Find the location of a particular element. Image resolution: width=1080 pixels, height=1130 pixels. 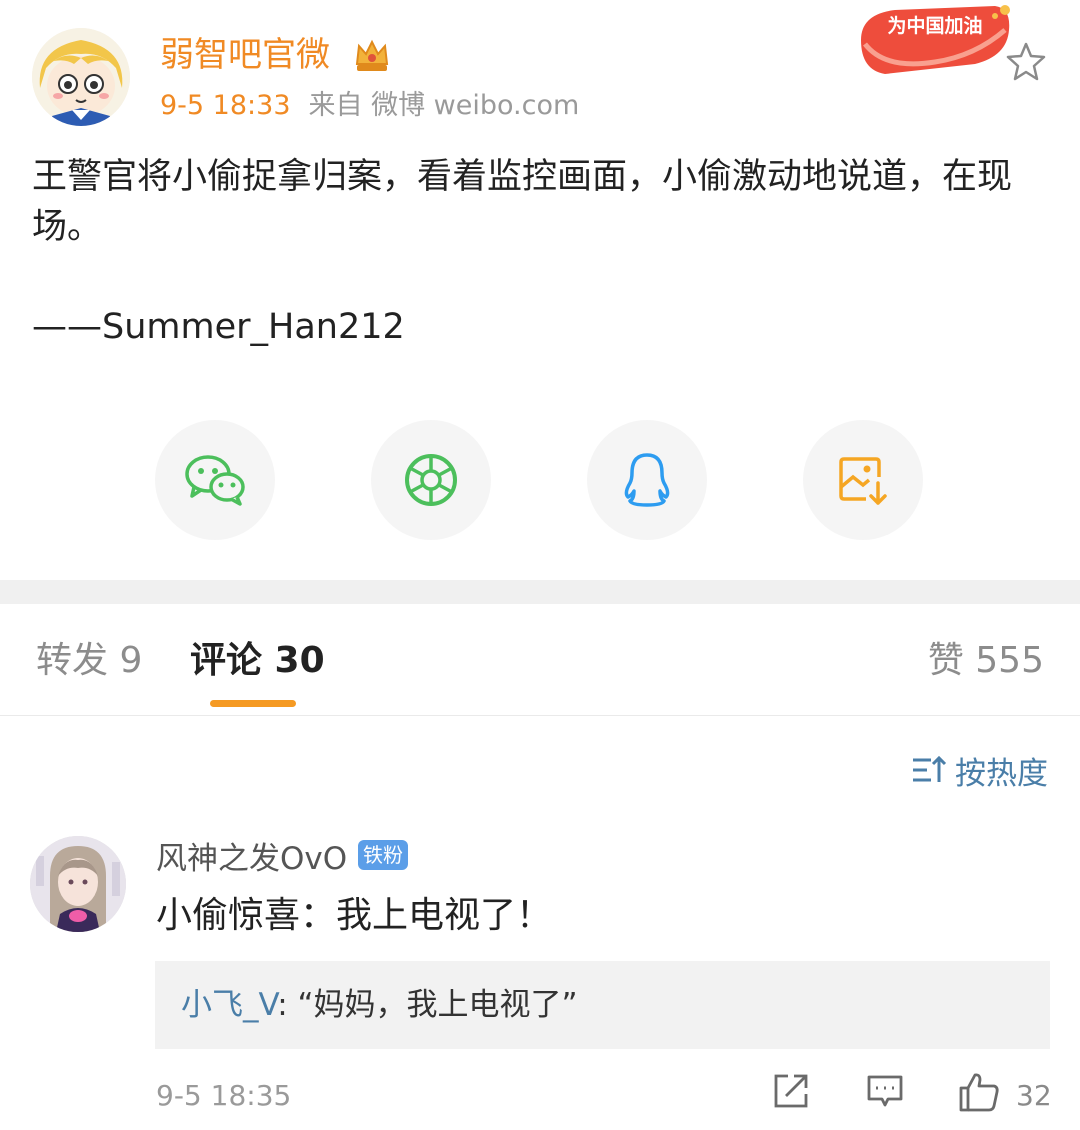

commenter-name: 风神之发OvO is located at coordinates (251, 859).